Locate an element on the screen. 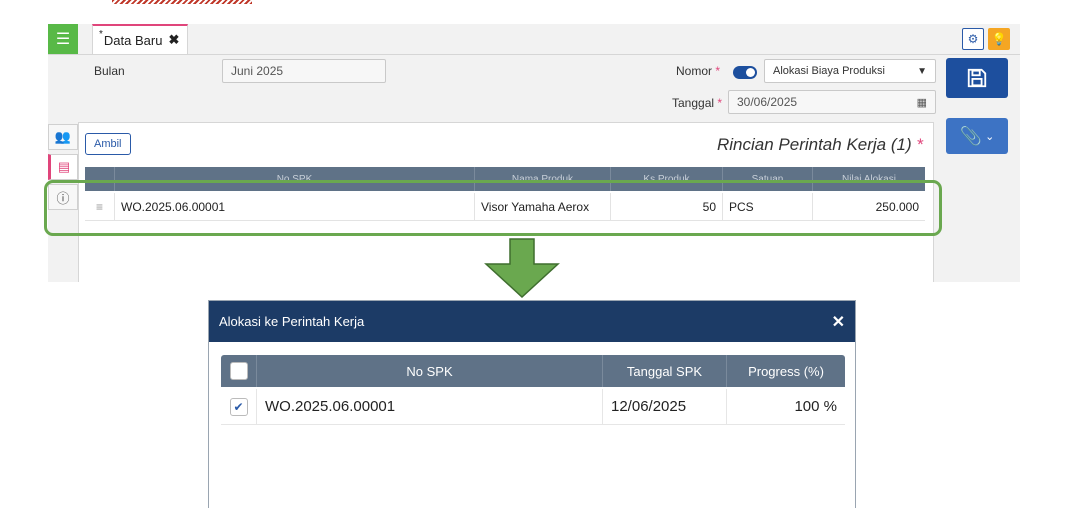 The height and width of the screenshot is (508, 1072). section-title: Rincian Perintah Kerja (1) * is located at coordinates (819, 144).